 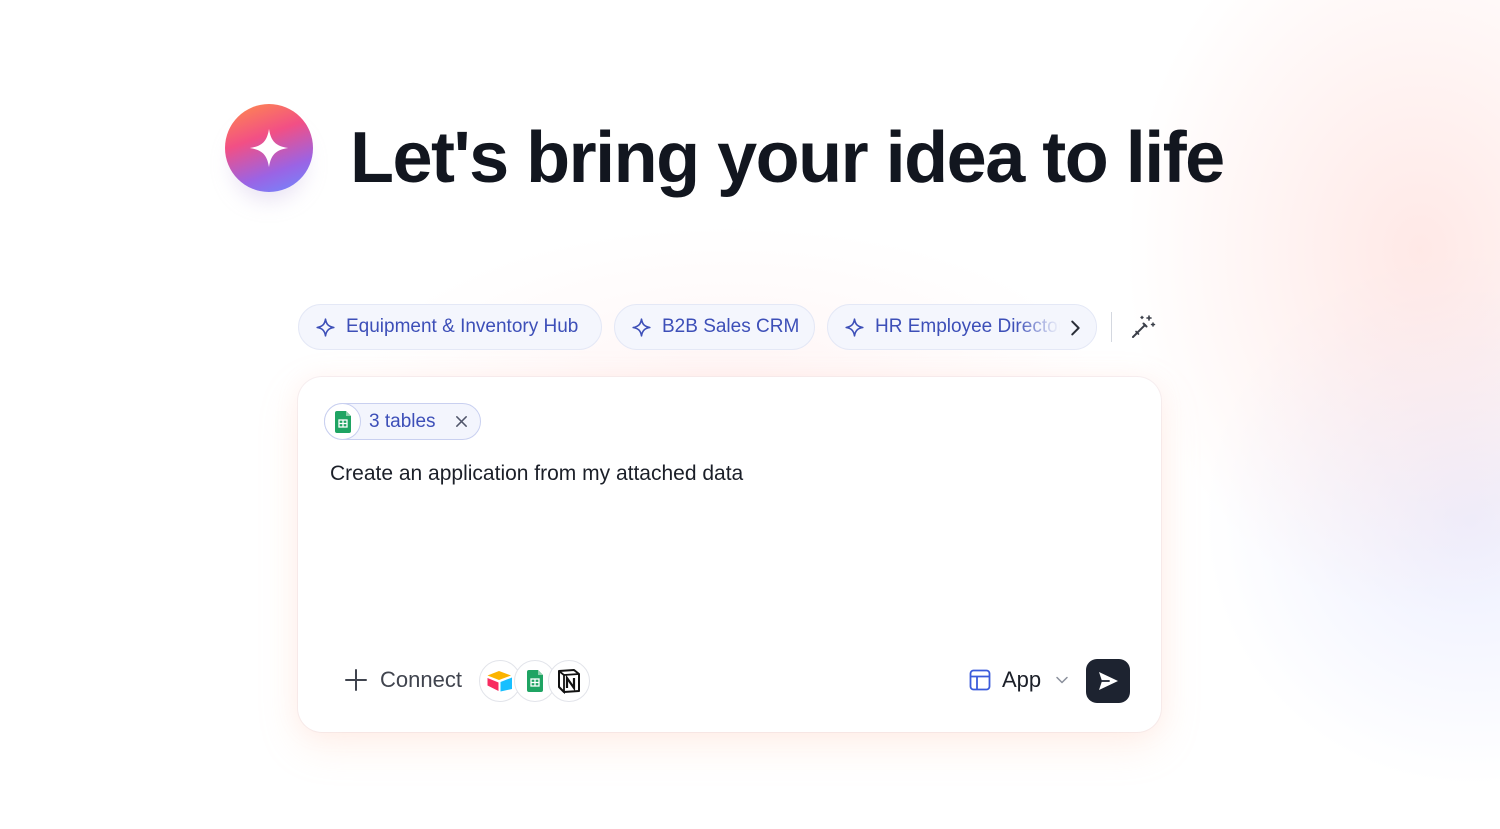 I want to click on notion-icon, so click(x=569, y=681).